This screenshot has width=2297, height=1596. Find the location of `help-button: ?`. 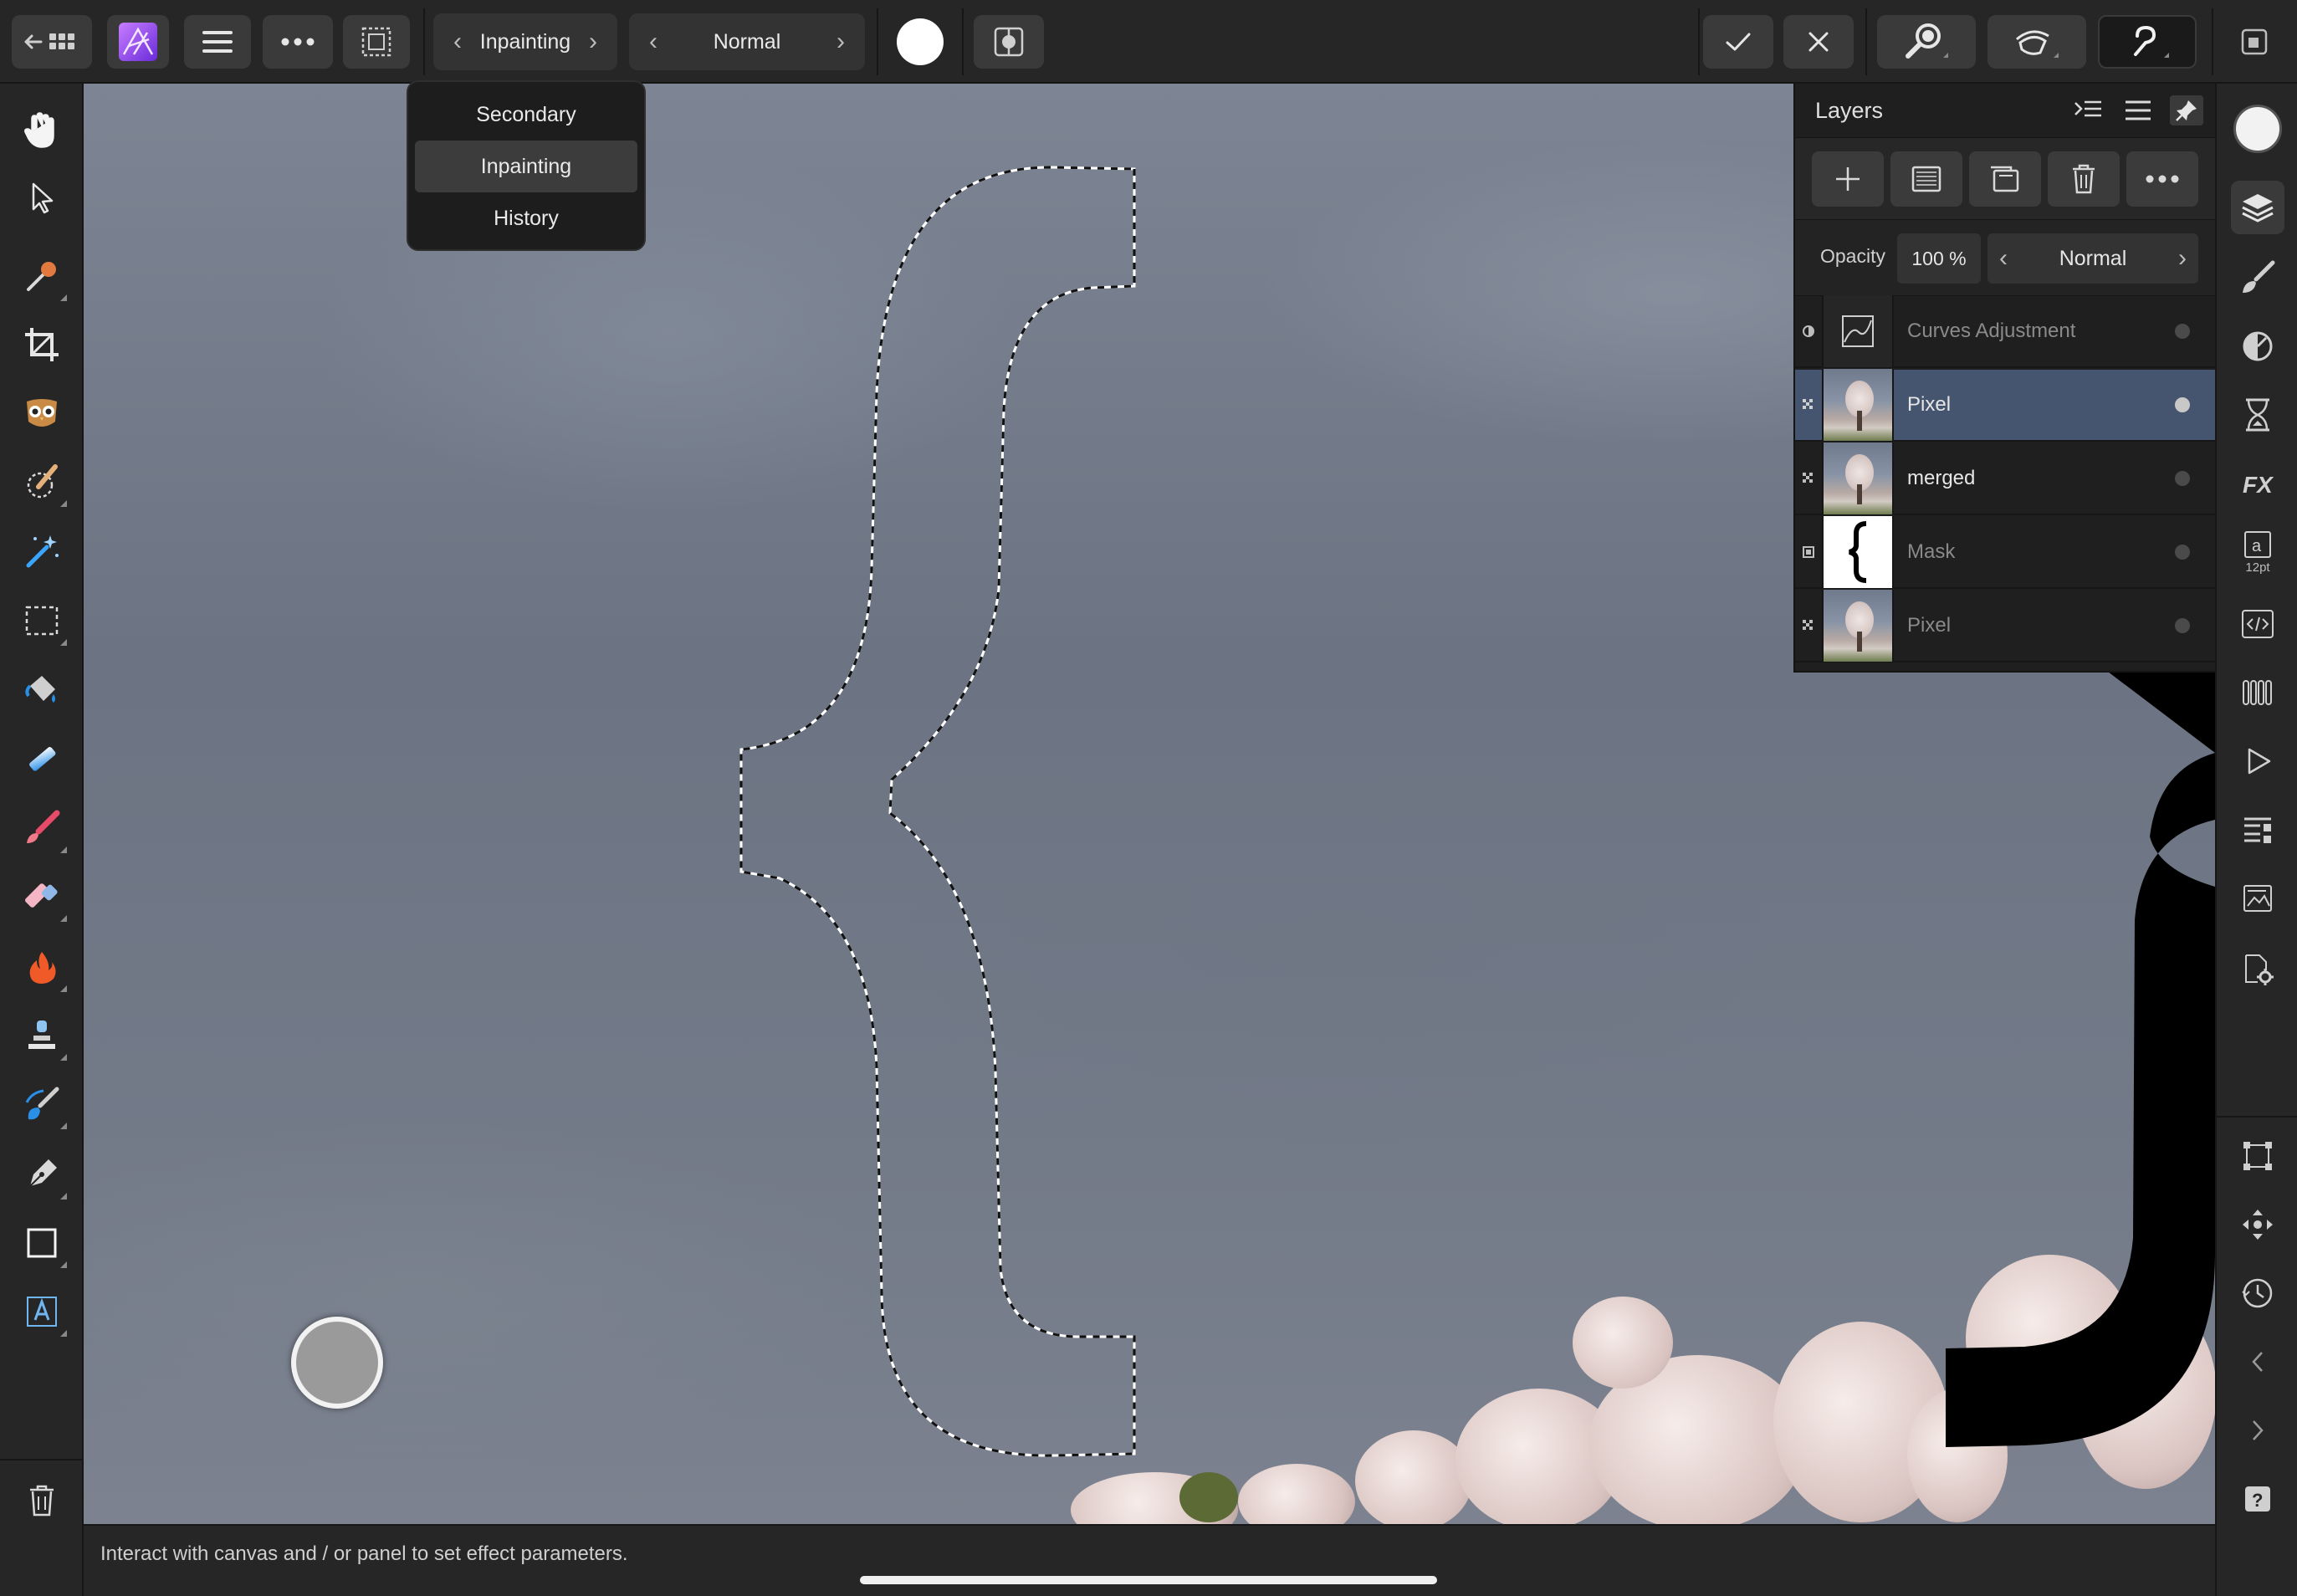

help-button: ? is located at coordinates (2257, 1499).